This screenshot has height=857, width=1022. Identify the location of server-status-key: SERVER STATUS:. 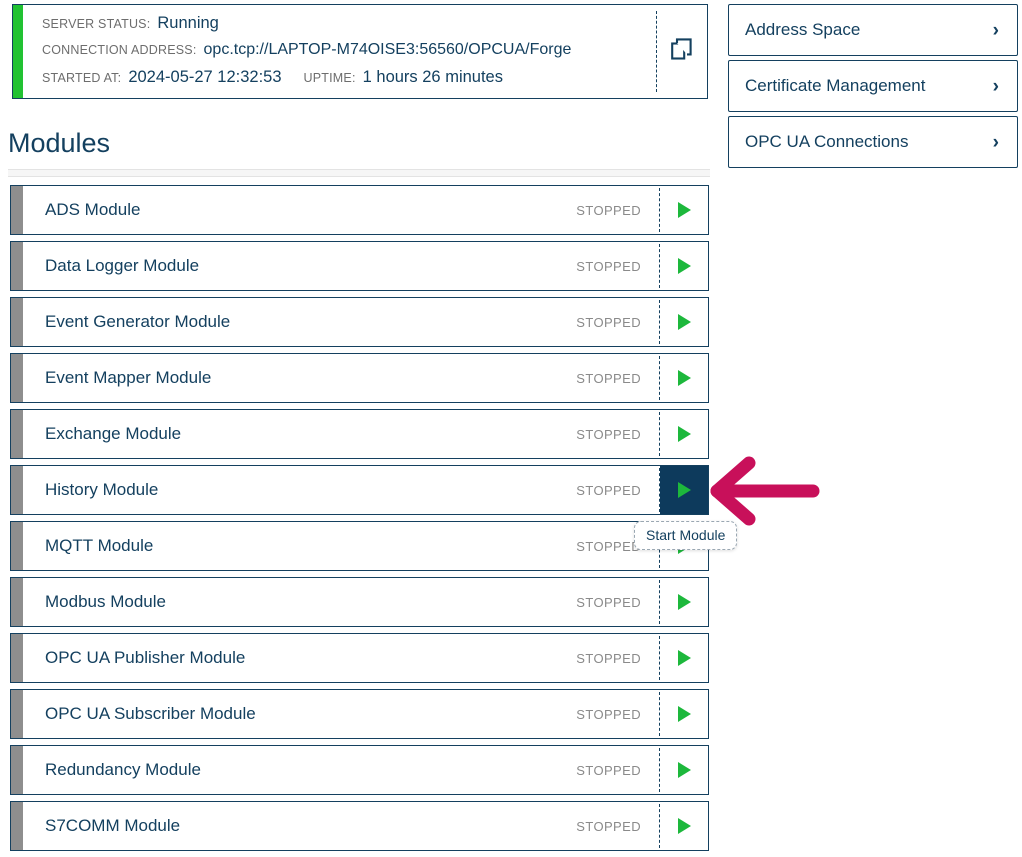
(96, 24).